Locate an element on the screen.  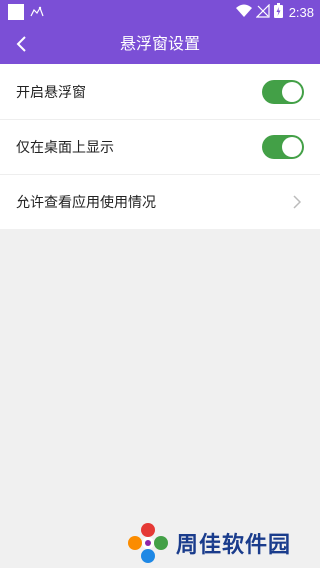
status-right: 2:38 is located at coordinates (274, 12).